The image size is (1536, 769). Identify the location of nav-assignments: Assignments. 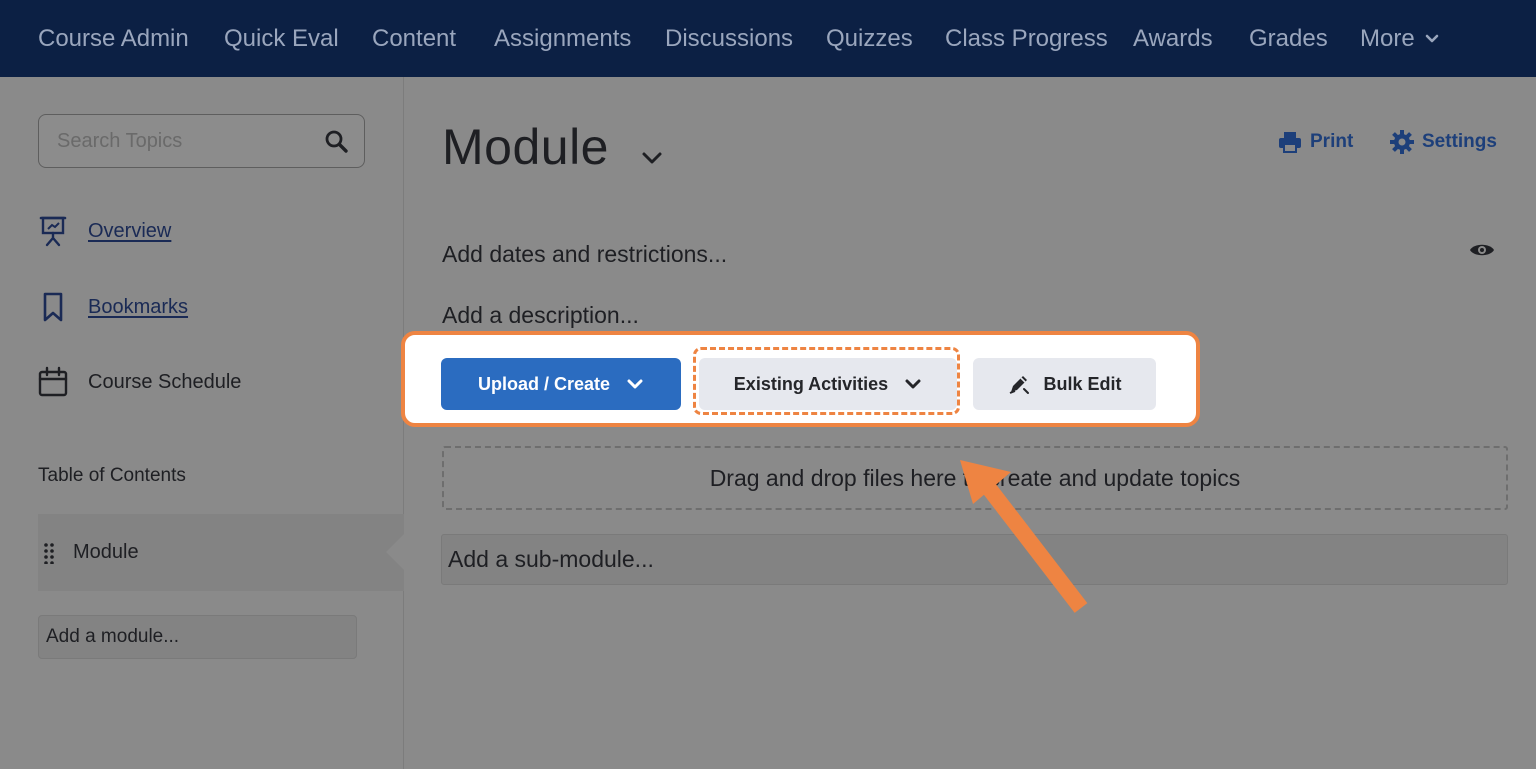
(562, 38).